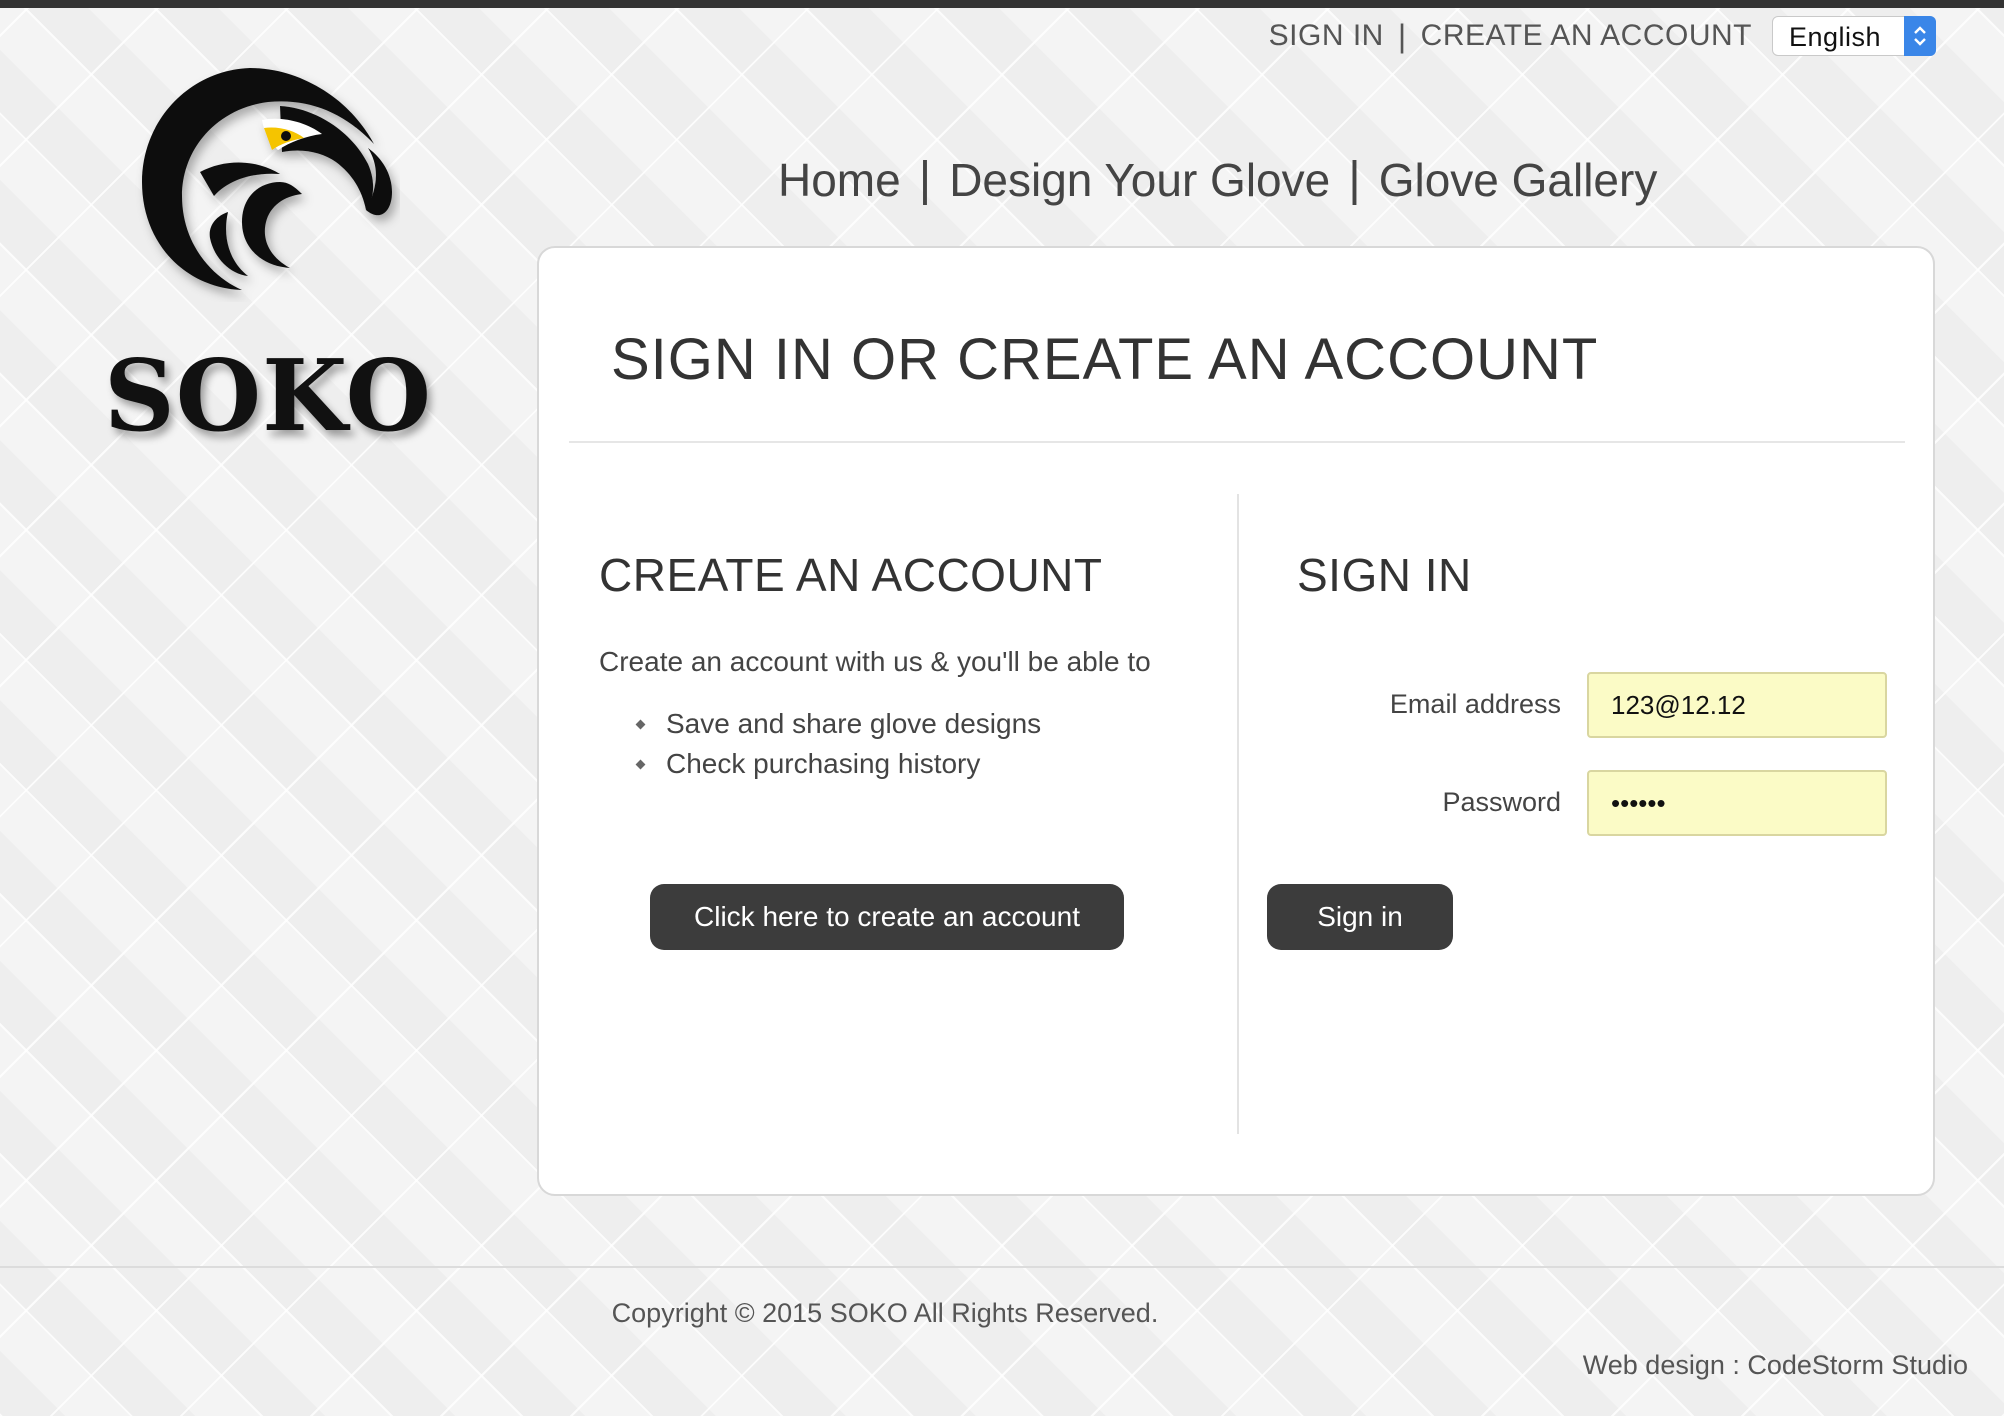  I want to click on create-account-heading: CREATE AN ACCOUNT, so click(851, 575).